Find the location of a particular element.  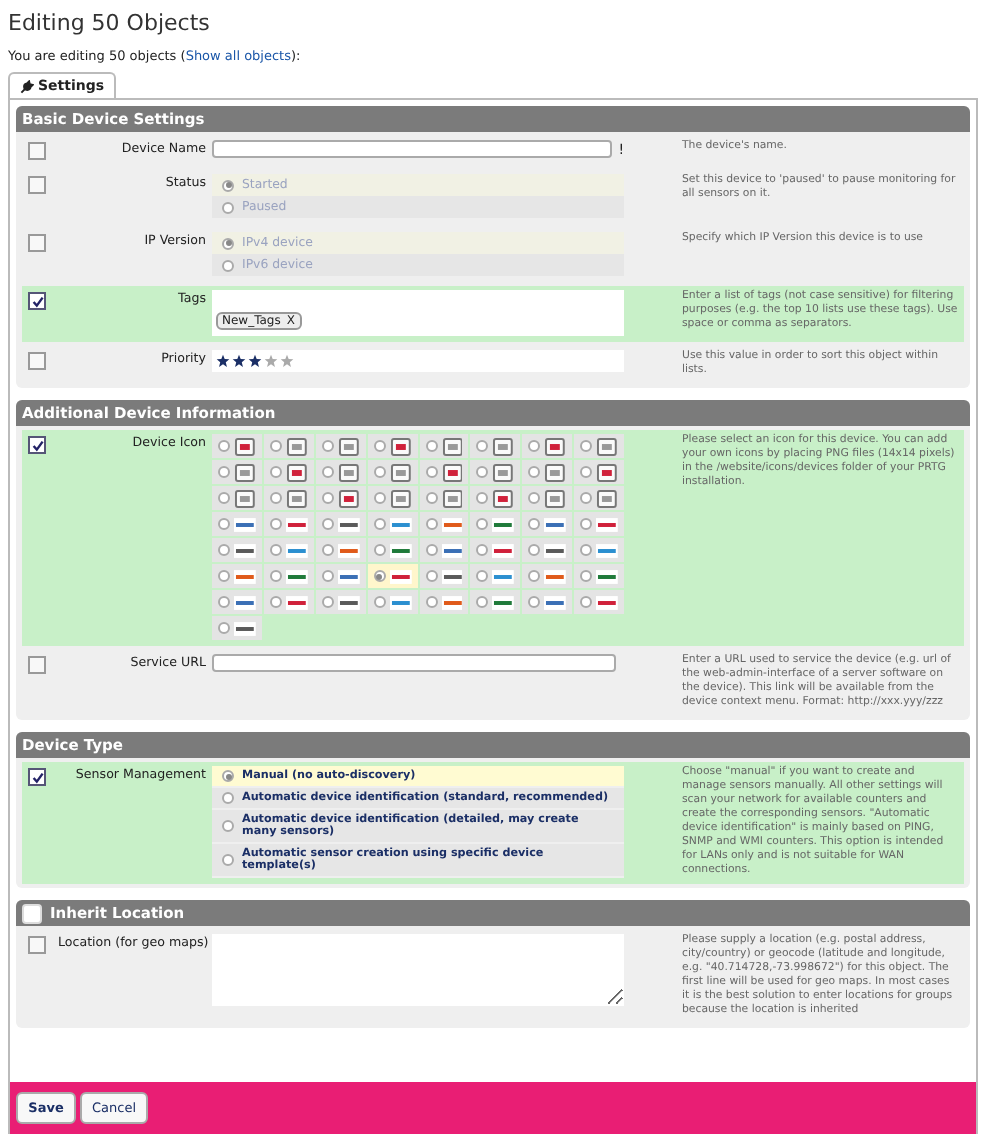

section-checkbox is located at coordinates (32, 913).